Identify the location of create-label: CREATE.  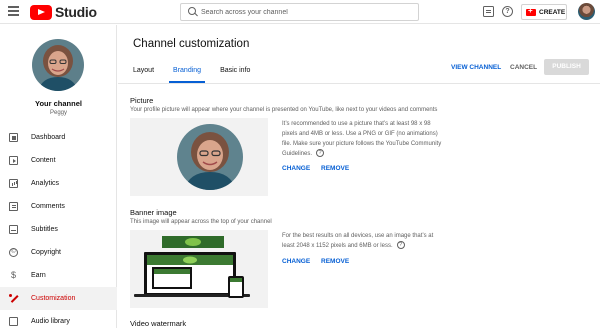
(552, 12).